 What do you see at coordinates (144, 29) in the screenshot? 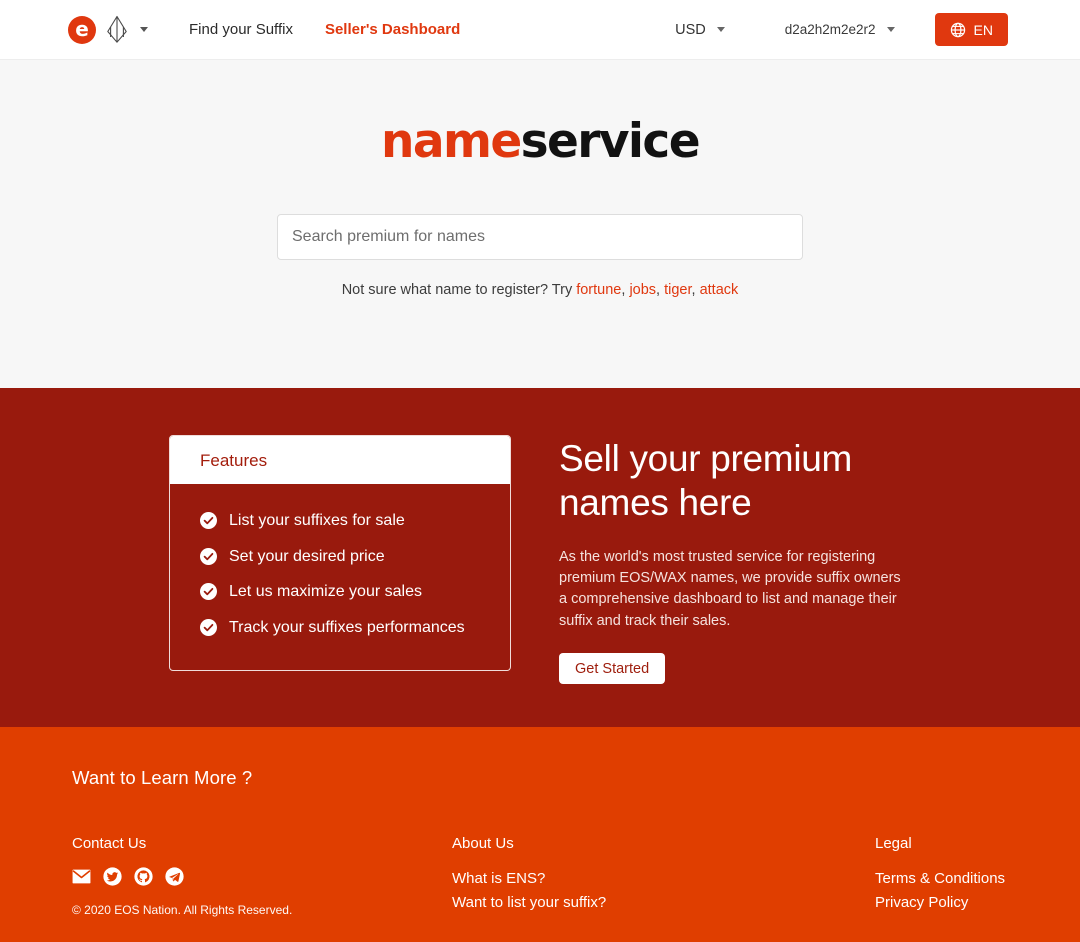
I see `brand-chevron-down-icon` at bounding box center [144, 29].